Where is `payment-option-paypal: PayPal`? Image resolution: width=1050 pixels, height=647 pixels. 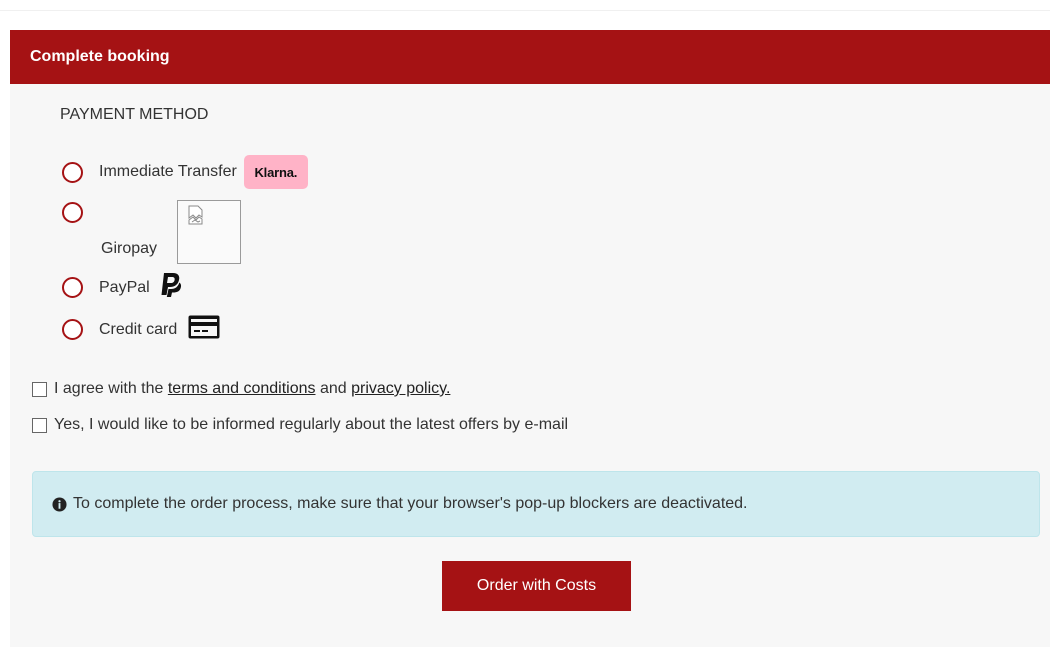 payment-option-paypal: PayPal is located at coordinates (122, 287).